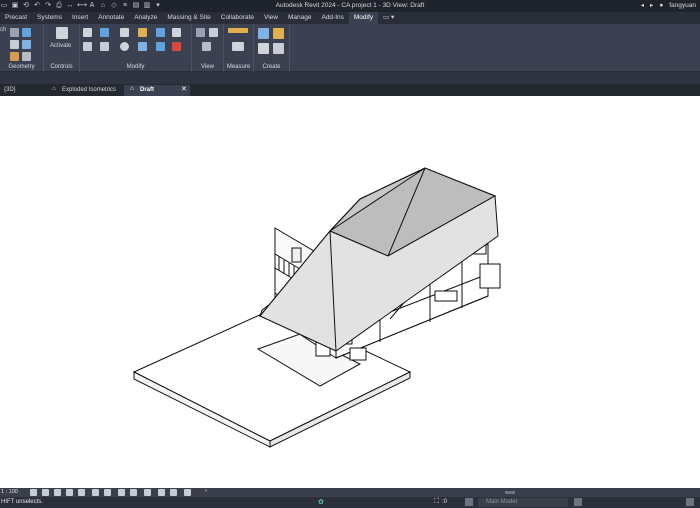 This screenshot has height=508, width=700. What do you see at coordinates (81, 492) in the screenshot?
I see `render-icon` at bounding box center [81, 492].